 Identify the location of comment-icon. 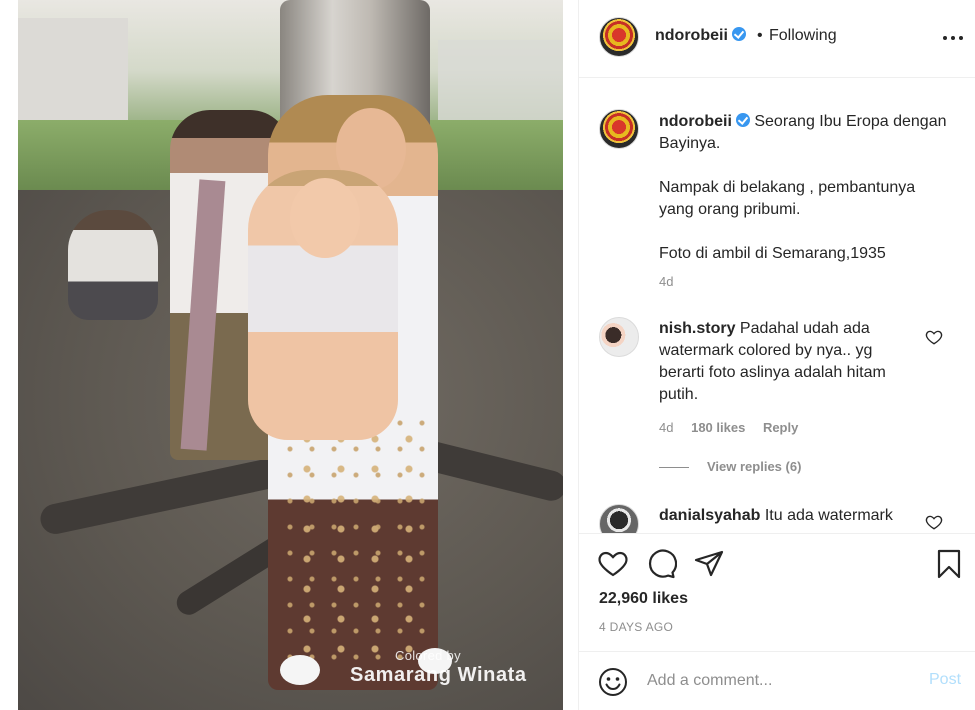
(661, 564).